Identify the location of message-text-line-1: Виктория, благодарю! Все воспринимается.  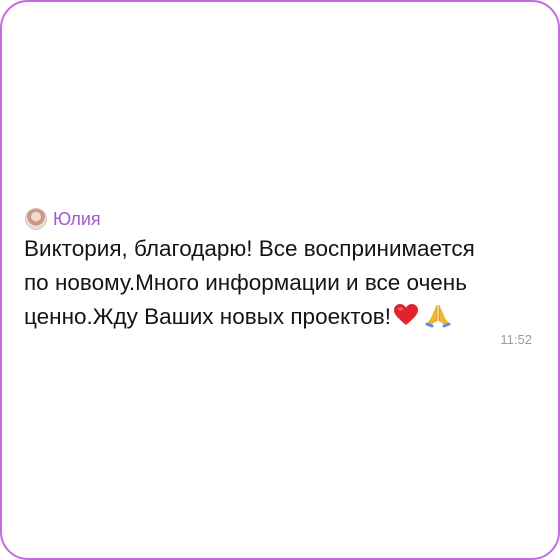
(249, 248).